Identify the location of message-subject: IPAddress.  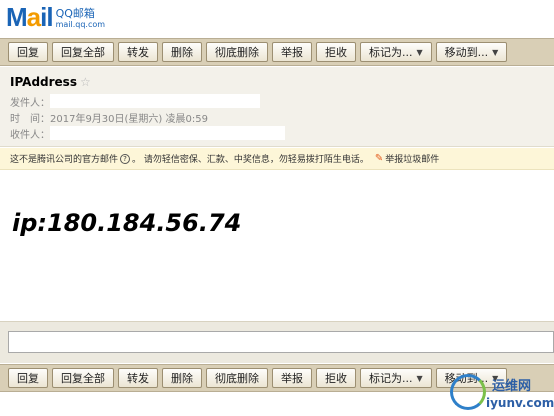
(43, 82).